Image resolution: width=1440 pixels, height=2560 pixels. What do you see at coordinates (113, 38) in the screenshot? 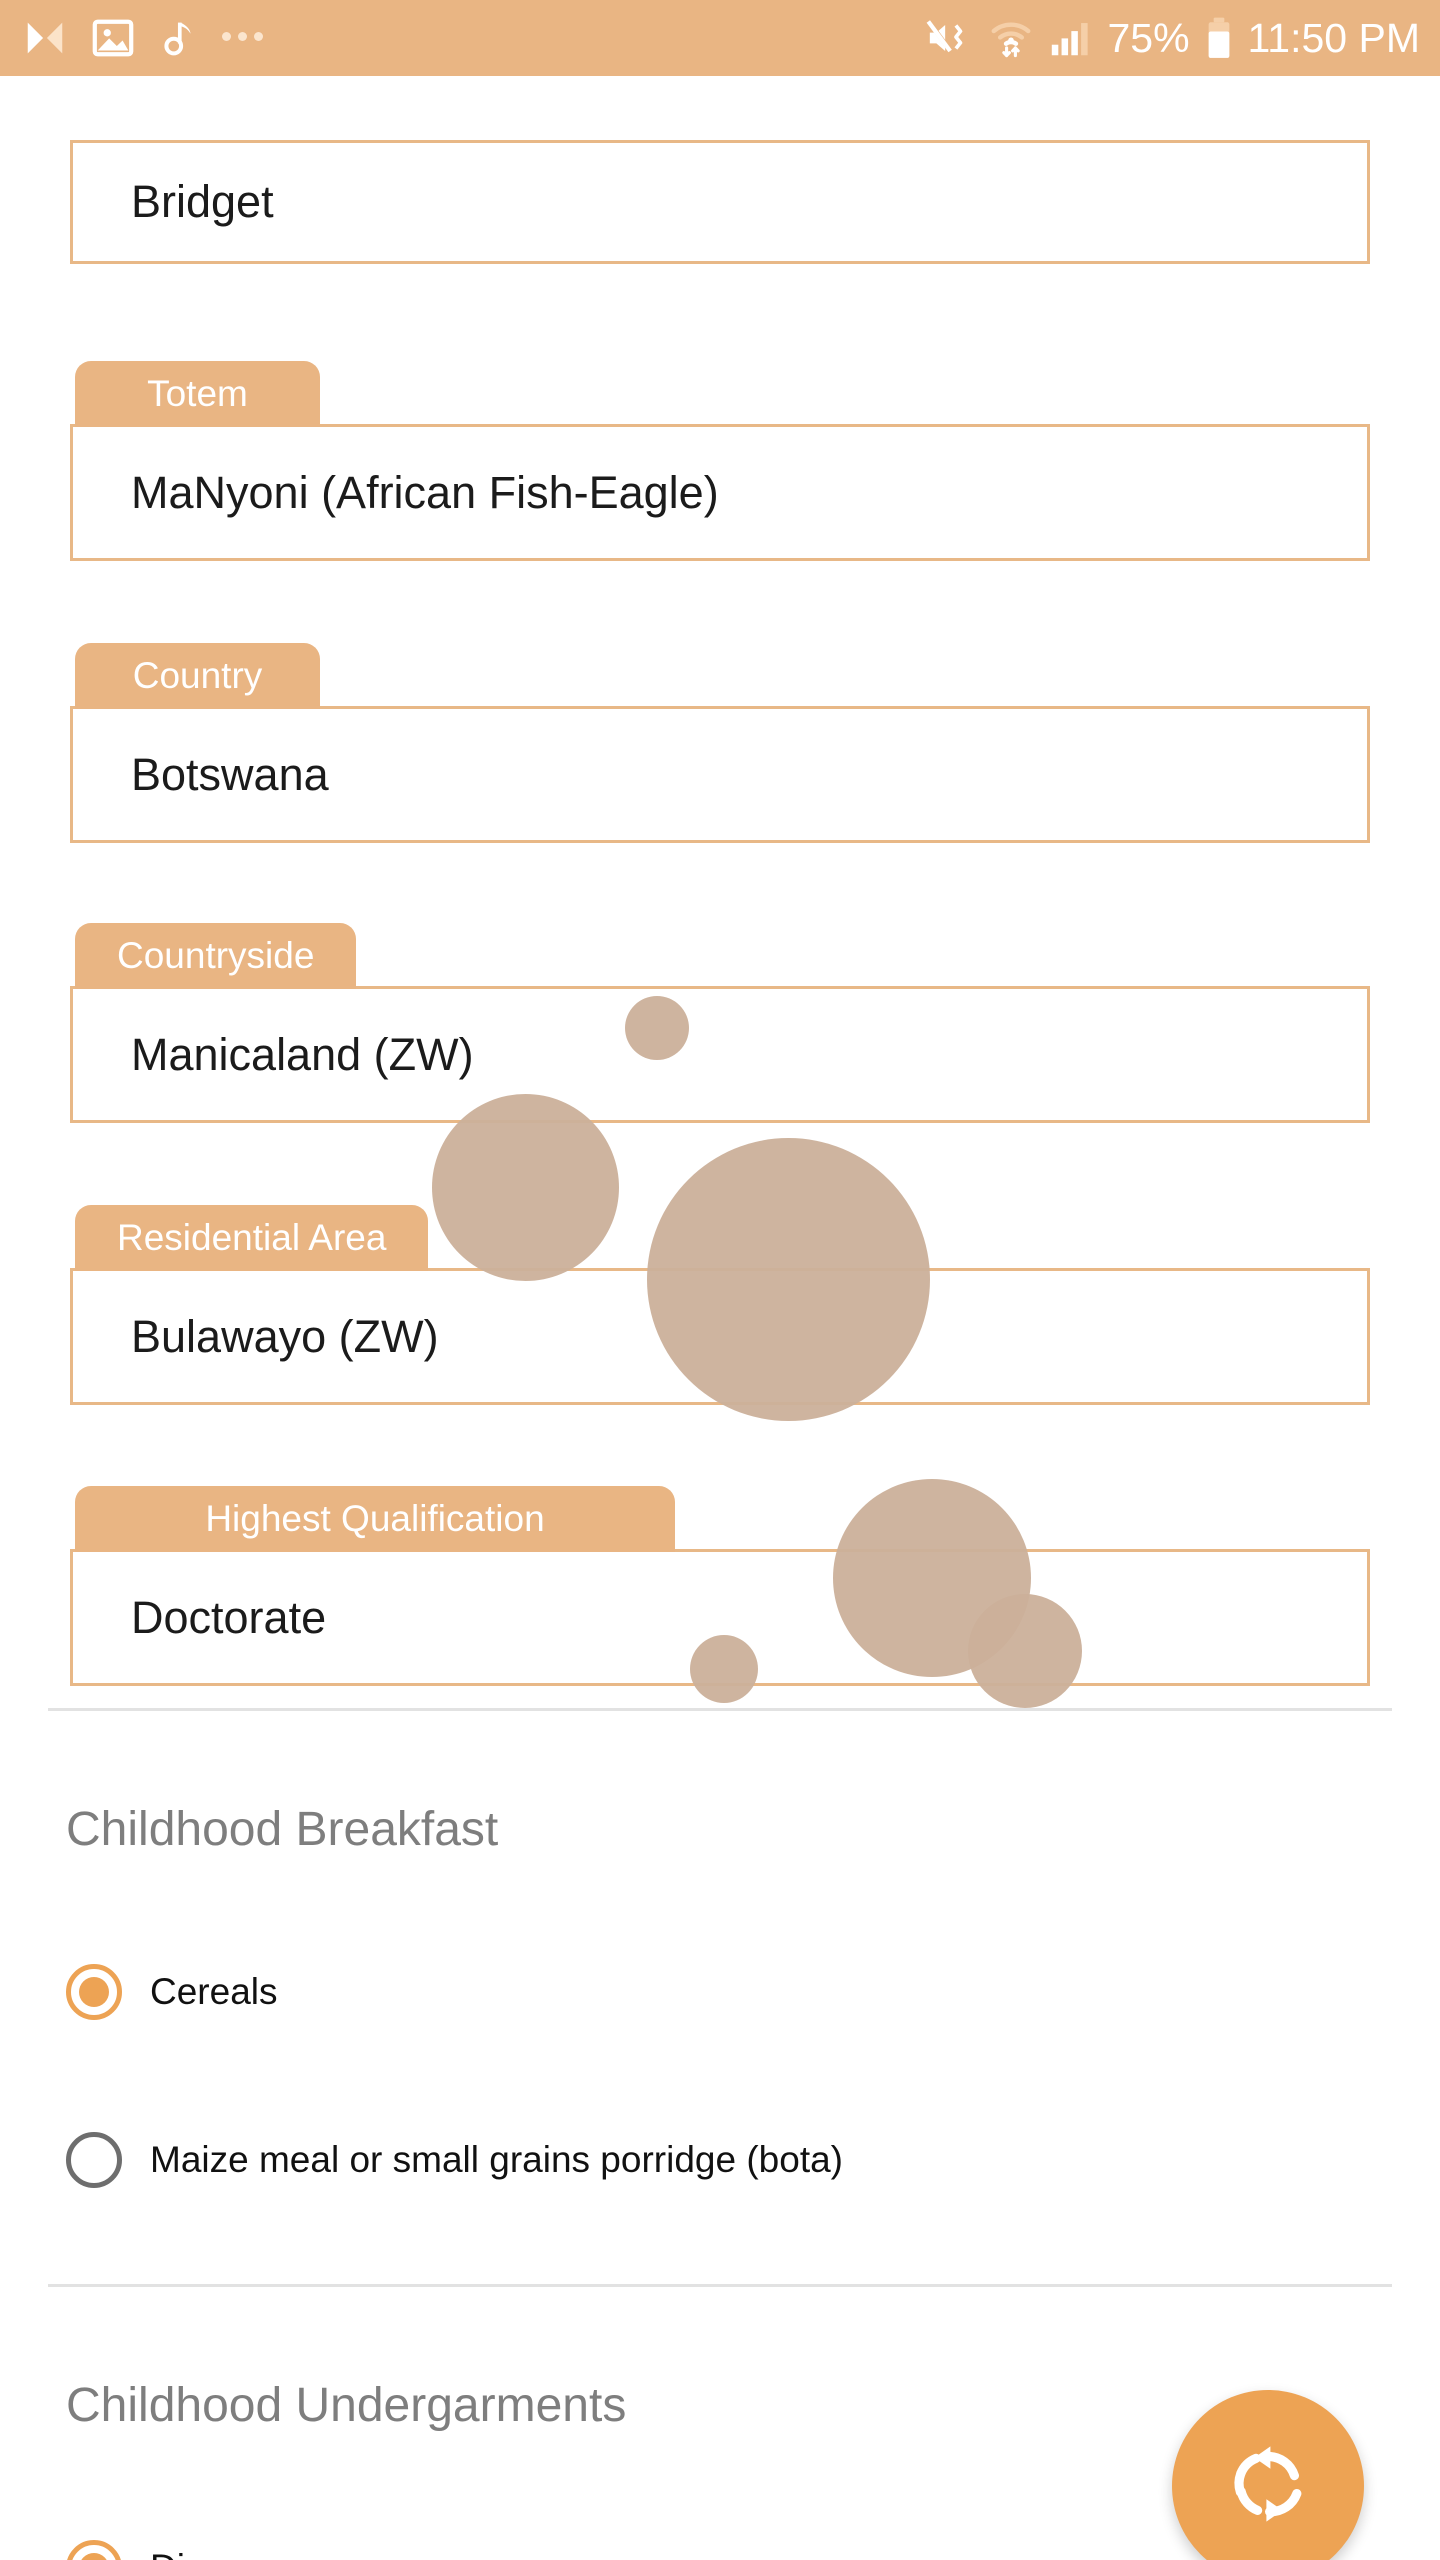
I see `image-icon` at bounding box center [113, 38].